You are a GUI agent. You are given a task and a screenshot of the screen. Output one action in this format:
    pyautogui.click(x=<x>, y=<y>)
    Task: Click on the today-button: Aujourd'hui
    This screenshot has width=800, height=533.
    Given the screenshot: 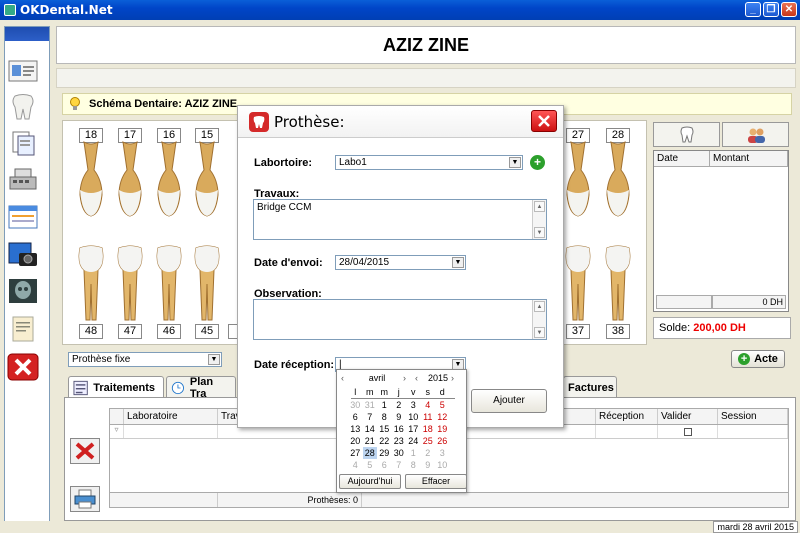 What is the action you would take?
    pyautogui.click(x=370, y=481)
    